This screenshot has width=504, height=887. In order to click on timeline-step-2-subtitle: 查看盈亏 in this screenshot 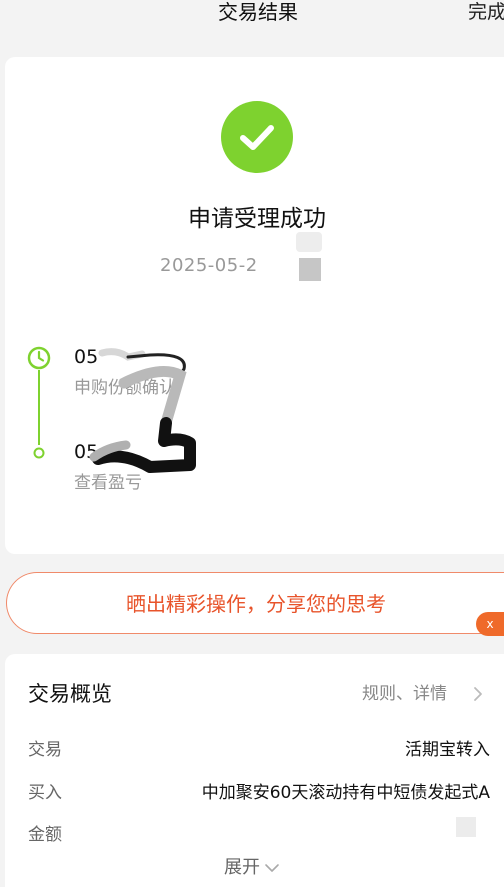, I will do `click(108, 483)`.